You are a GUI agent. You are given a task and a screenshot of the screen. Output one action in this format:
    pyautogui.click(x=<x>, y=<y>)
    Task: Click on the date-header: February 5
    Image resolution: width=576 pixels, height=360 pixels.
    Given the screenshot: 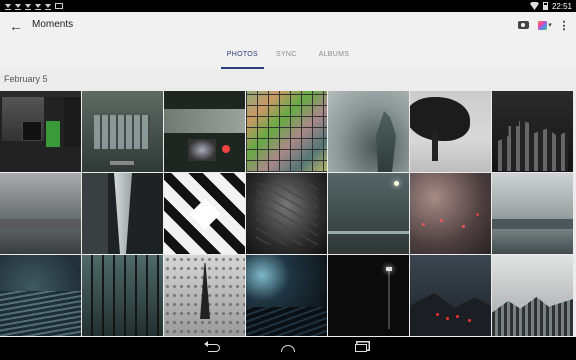 What is the action you would take?
    pyautogui.click(x=26, y=79)
    